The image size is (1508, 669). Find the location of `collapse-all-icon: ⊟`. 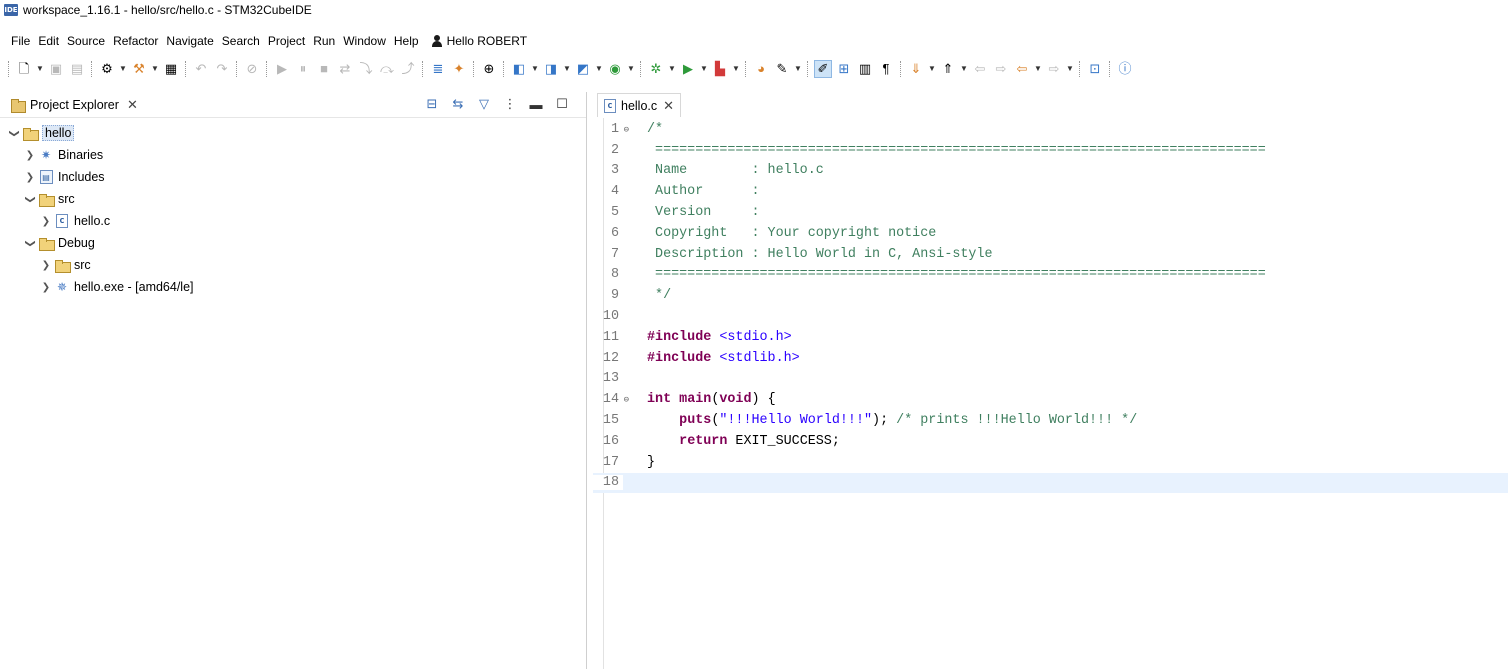

collapse-all-icon: ⊟ is located at coordinates (432, 104).